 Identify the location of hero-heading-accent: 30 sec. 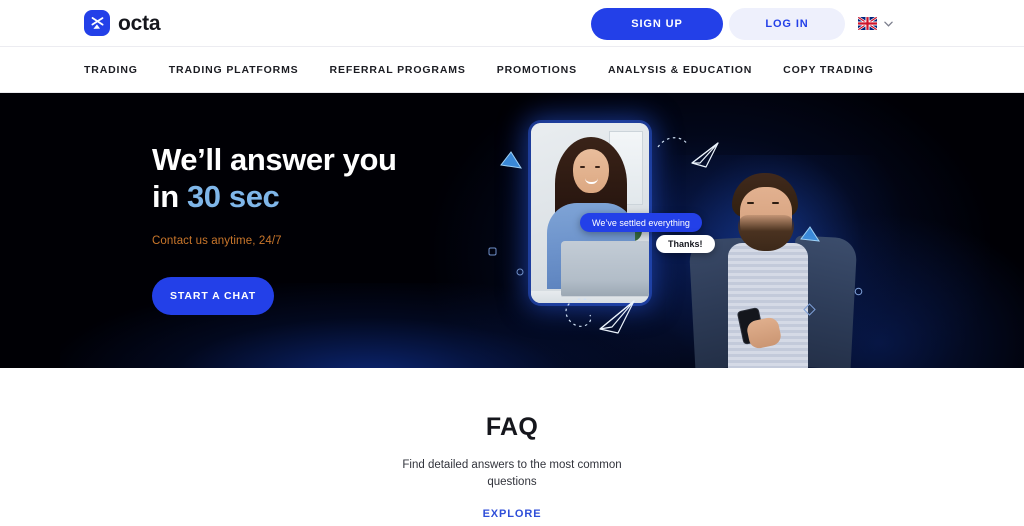
(233, 197).